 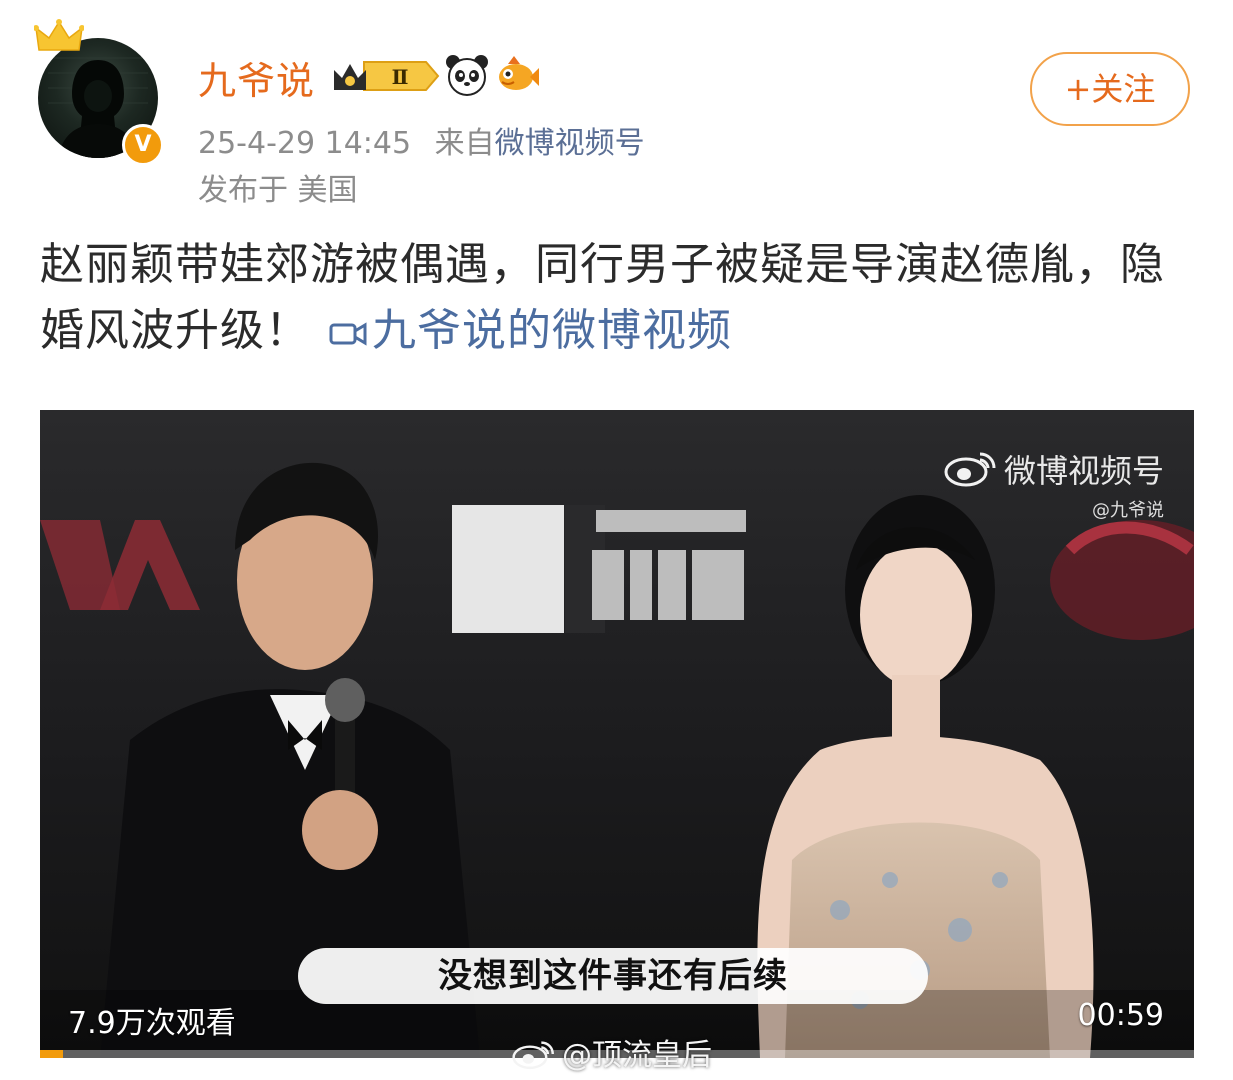 What do you see at coordinates (256, 77) in the screenshot?
I see `user-name: 九爷说` at bounding box center [256, 77].